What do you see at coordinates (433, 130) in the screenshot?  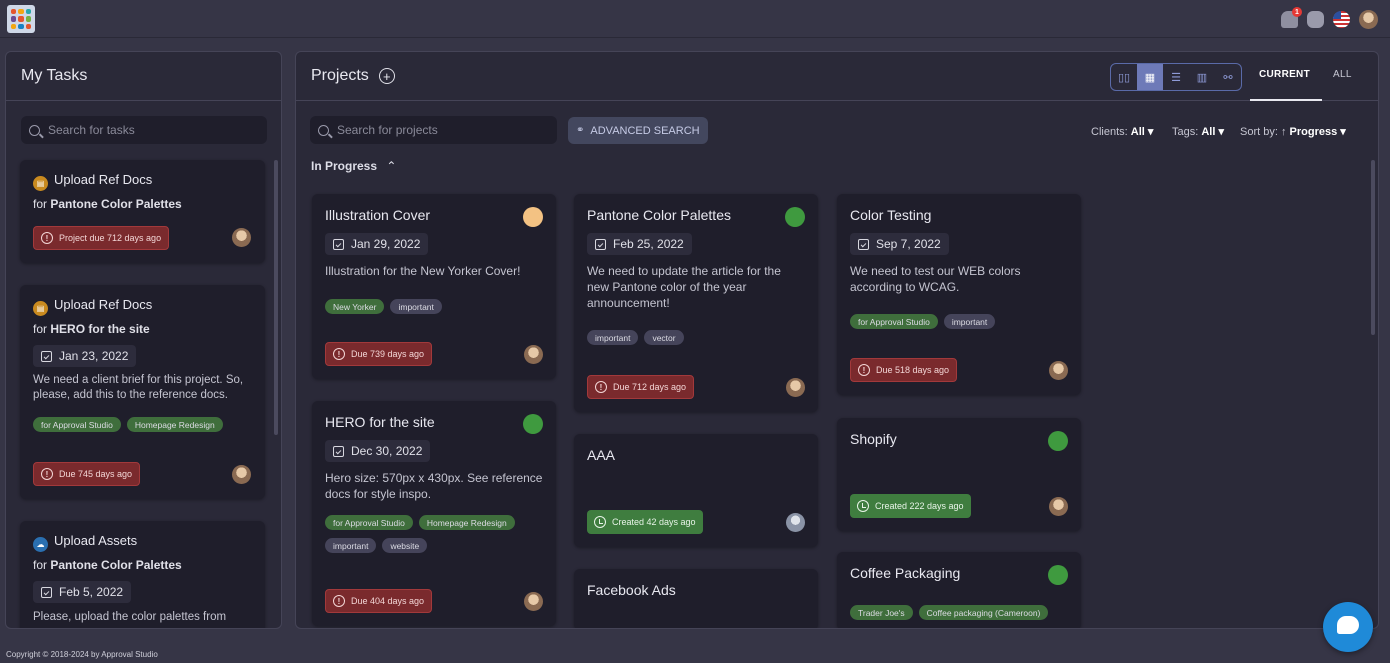 I see `project-search-input: Search for projects` at bounding box center [433, 130].